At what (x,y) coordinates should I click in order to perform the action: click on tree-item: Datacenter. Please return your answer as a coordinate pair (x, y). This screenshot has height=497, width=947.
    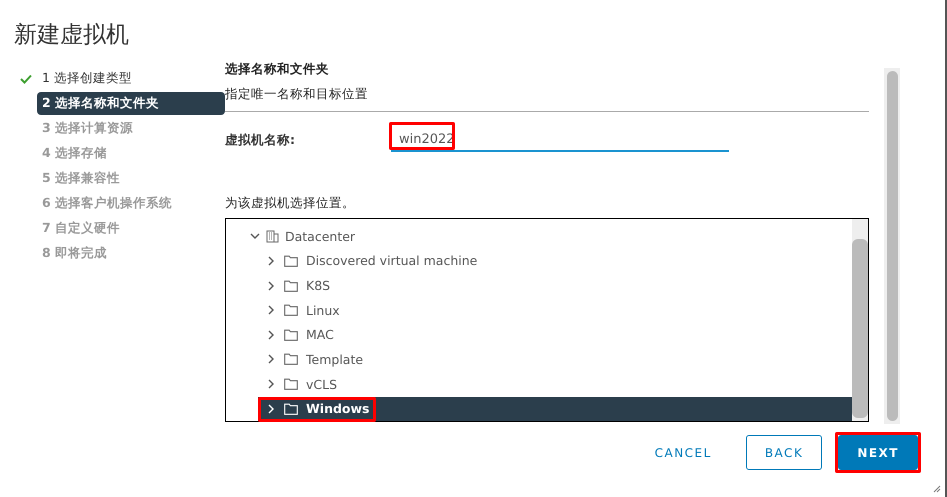
    Looking at the image, I should click on (320, 236).